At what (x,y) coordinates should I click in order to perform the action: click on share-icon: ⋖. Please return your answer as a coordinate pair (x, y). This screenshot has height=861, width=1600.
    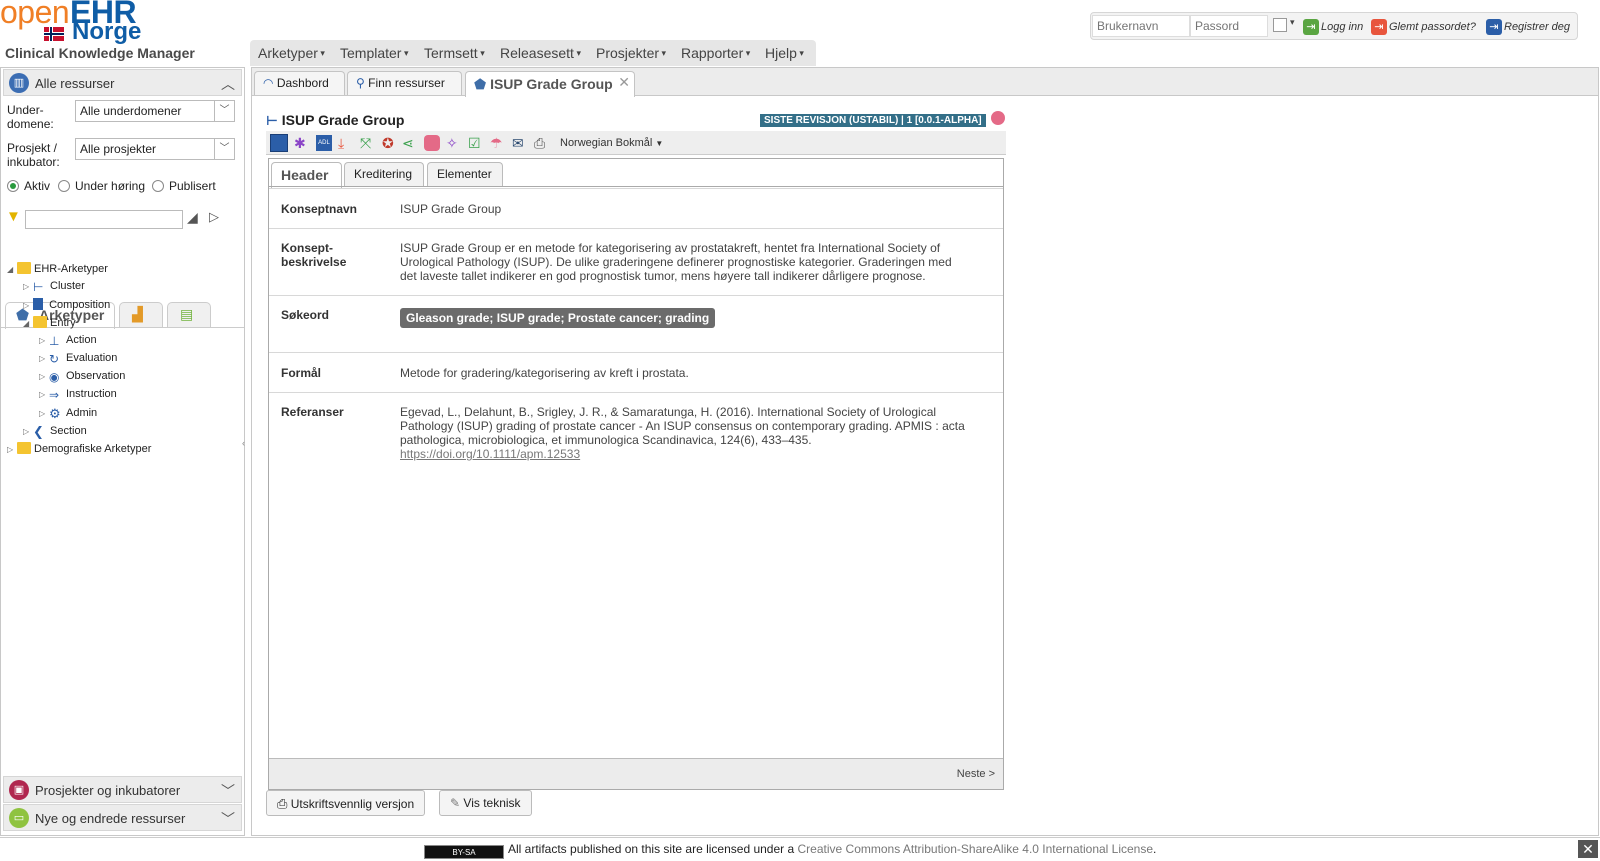
    Looking at the image, I should click on (410, 143).